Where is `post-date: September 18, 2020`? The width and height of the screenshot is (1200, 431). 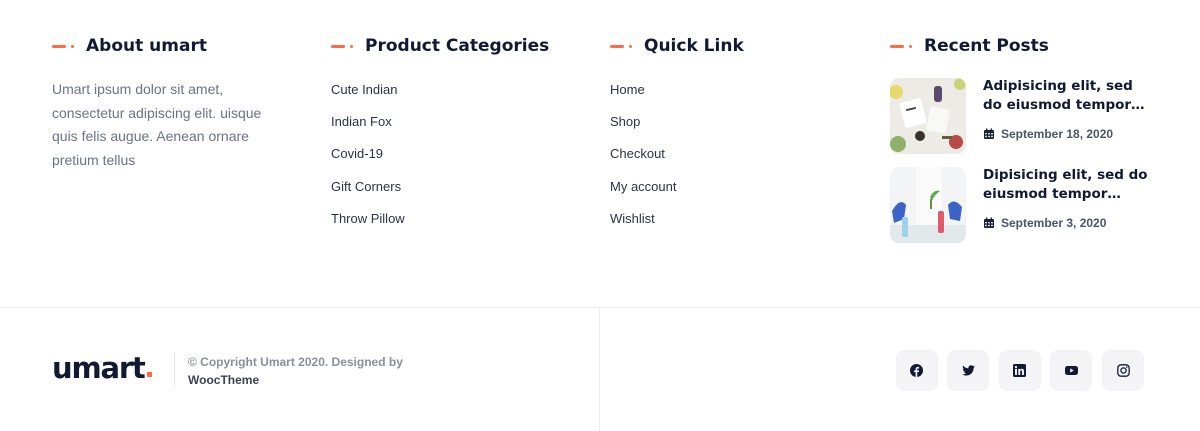
post-date: September 18, 2020 is located at coordinates (1068, 134).